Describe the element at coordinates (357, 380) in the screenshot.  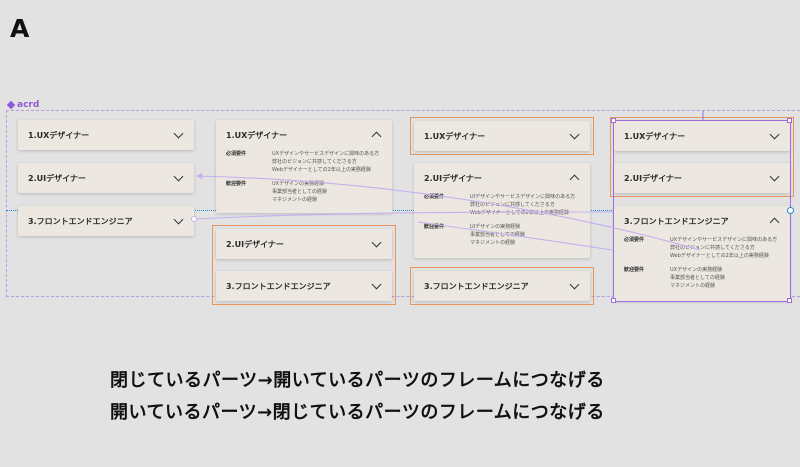
I see `caption-closed-to-open: 閉じているパーツ→開いているパーツのフレームにつなげる` at that location.